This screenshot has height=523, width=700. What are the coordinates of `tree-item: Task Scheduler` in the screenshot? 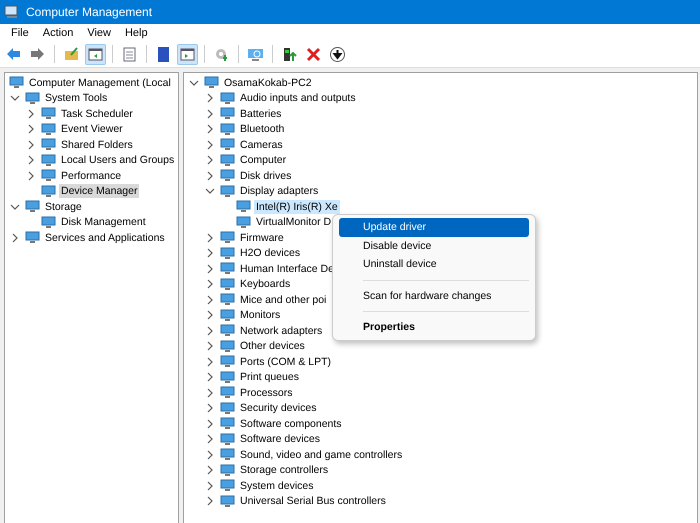 It's located at (97, 113).